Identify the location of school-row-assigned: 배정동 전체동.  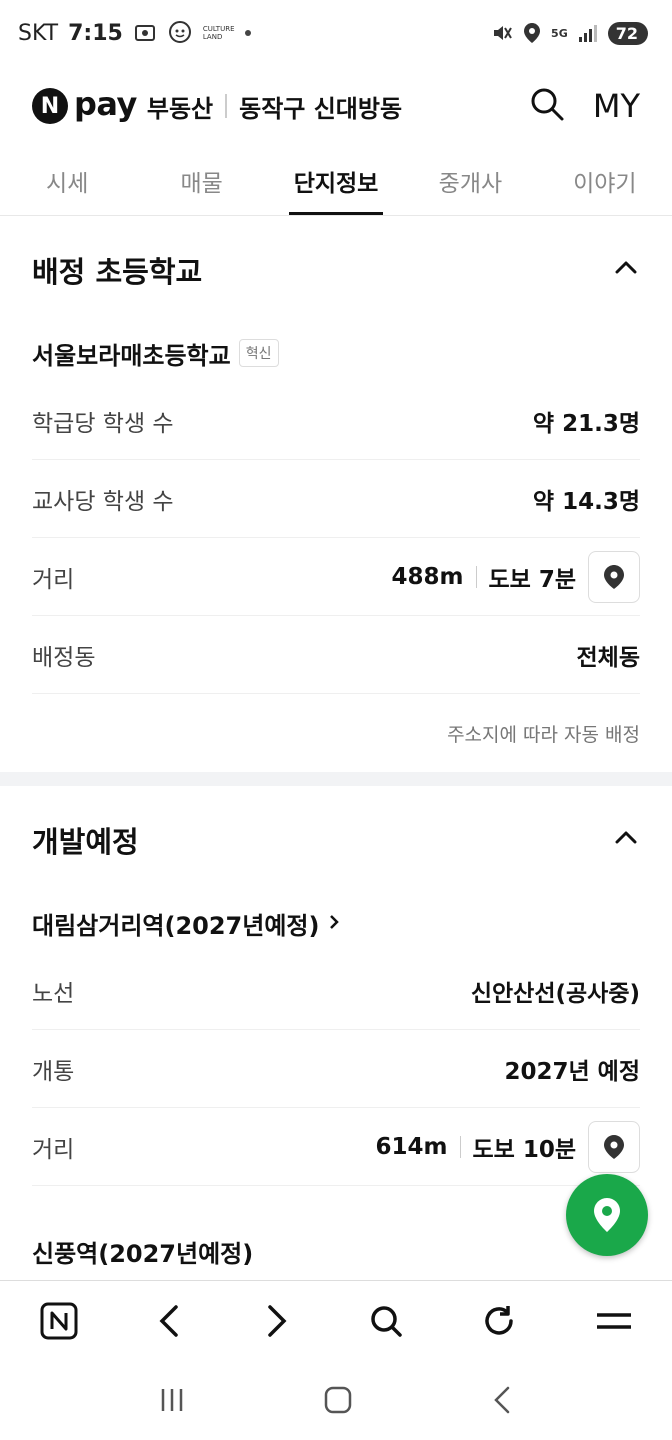
(336, 655).